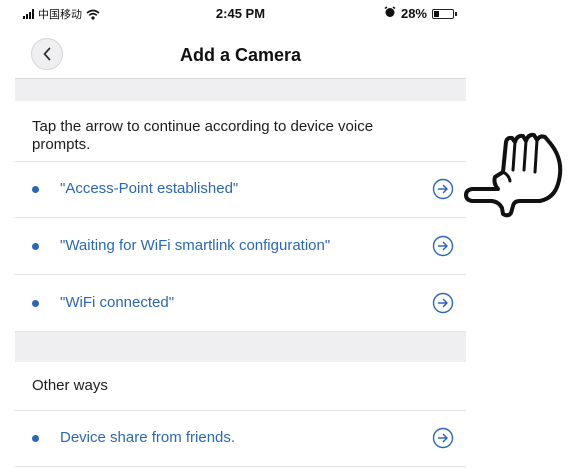 The image size is (574, 468). What do you see at coordinates (70, 385) in the screenshot?
I see `other-ways-heading: Other ways` at bounding box center [70, 385].